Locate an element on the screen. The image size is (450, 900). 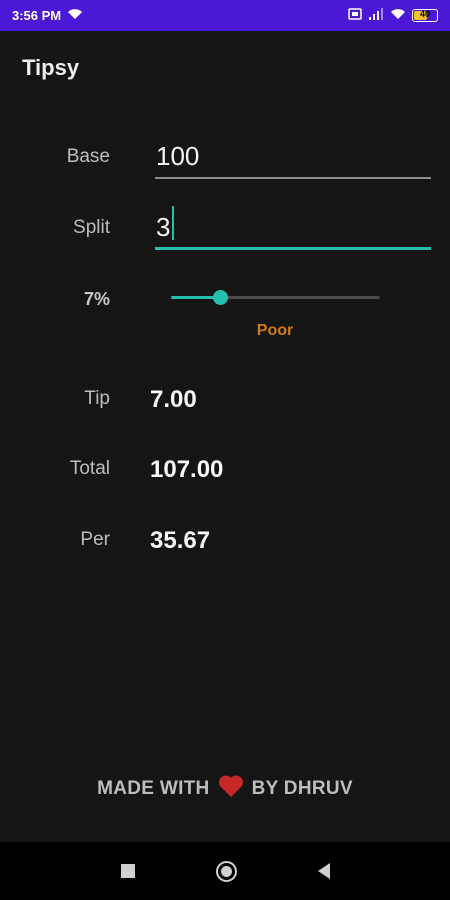
per-person-value: 35.67 is located at coordinates (180, 540).